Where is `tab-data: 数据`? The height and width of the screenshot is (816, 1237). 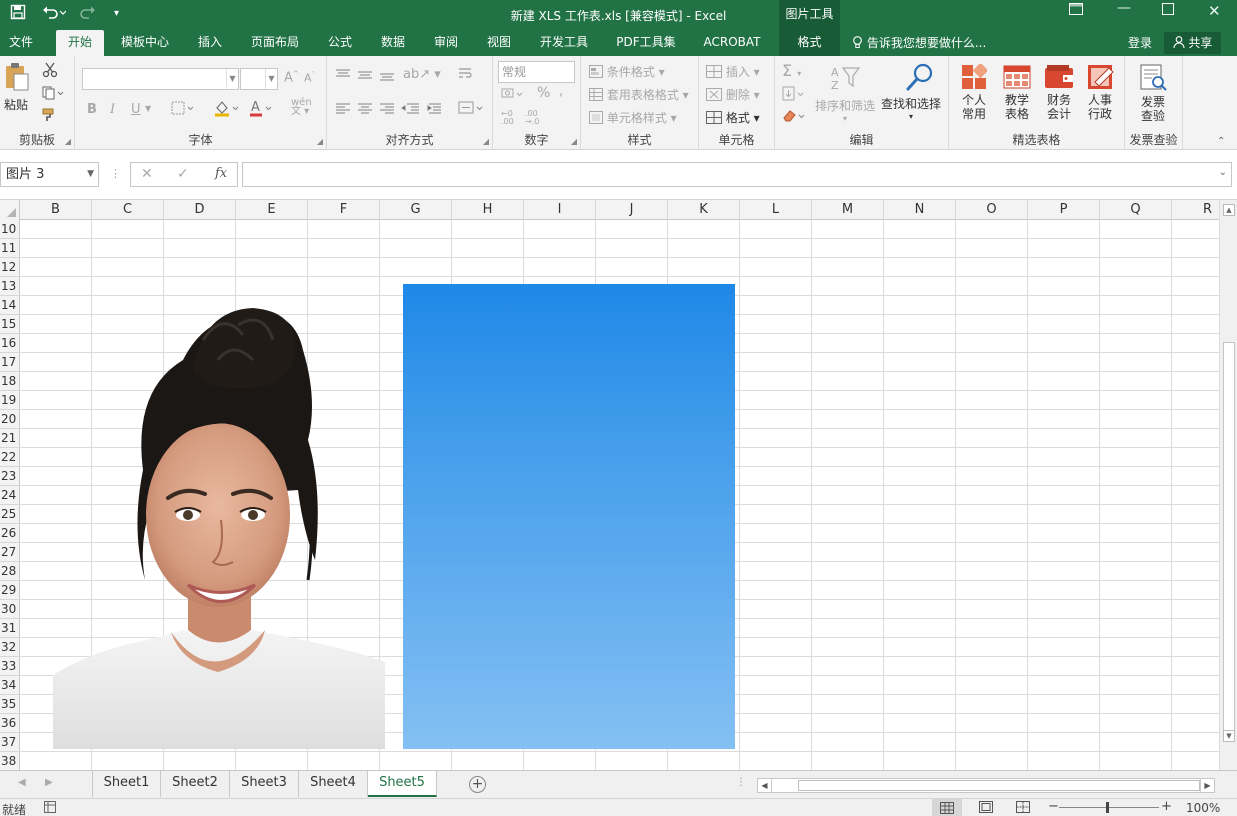
tab-data: 数据 is located at coordinates (393, 43).